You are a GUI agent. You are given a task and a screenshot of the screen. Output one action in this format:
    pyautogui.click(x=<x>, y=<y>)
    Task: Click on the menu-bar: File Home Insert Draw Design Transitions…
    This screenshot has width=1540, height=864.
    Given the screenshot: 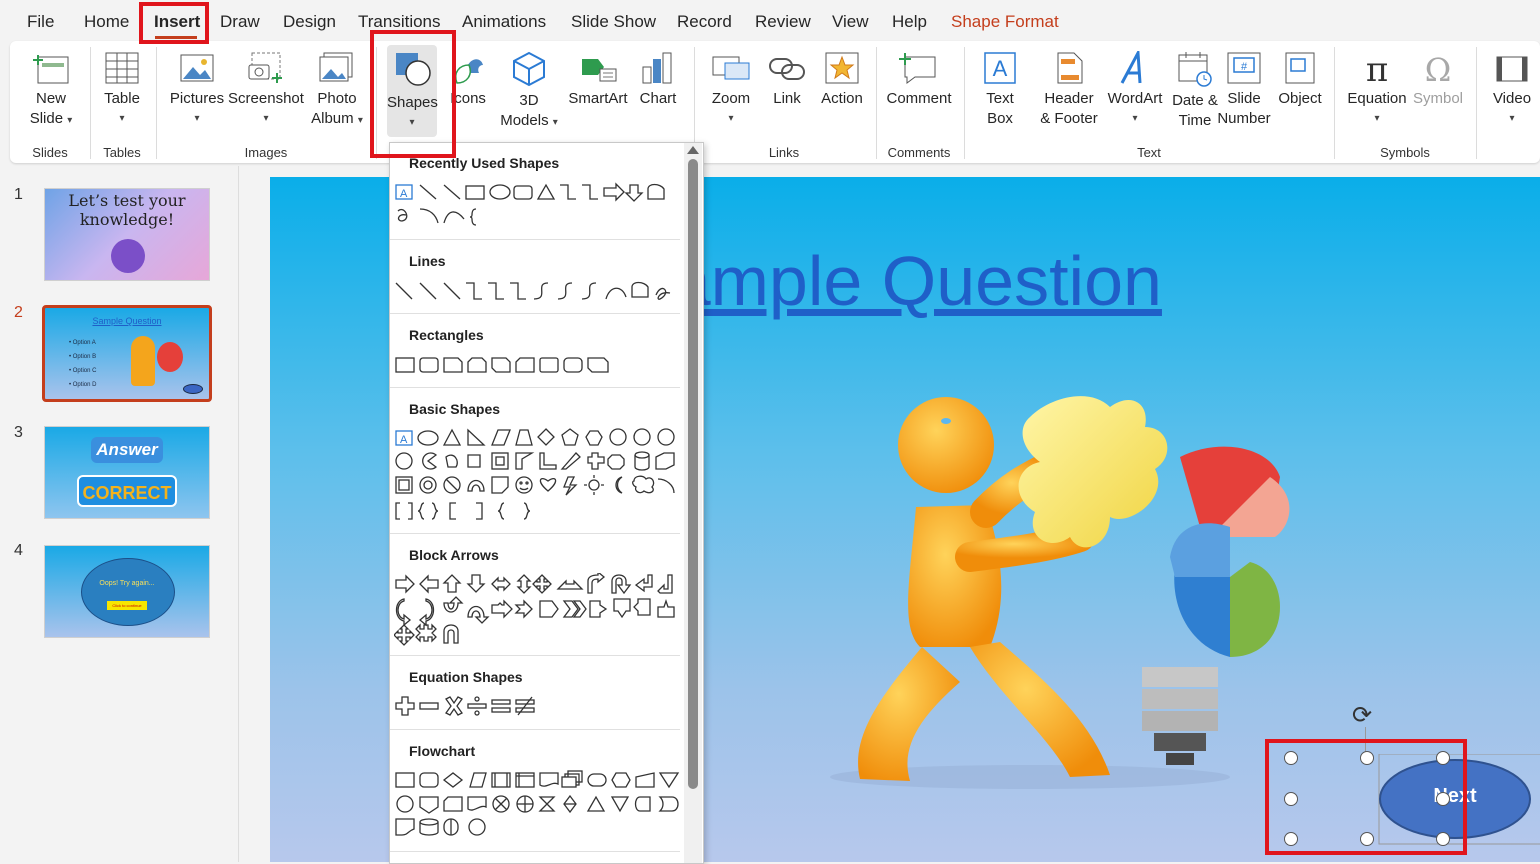 What is the action you would take?
    pyautogui.click(x=770, y=22)
    